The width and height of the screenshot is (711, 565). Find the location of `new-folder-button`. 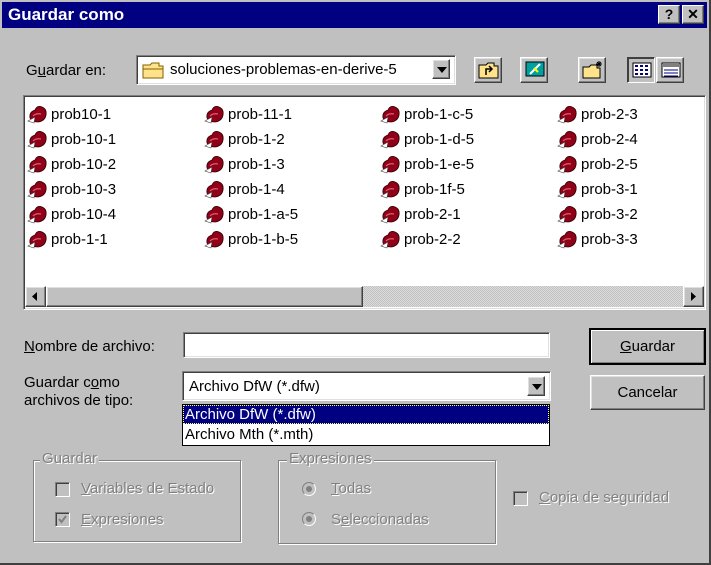

new-folder-button is located at coordinates (592, 70).